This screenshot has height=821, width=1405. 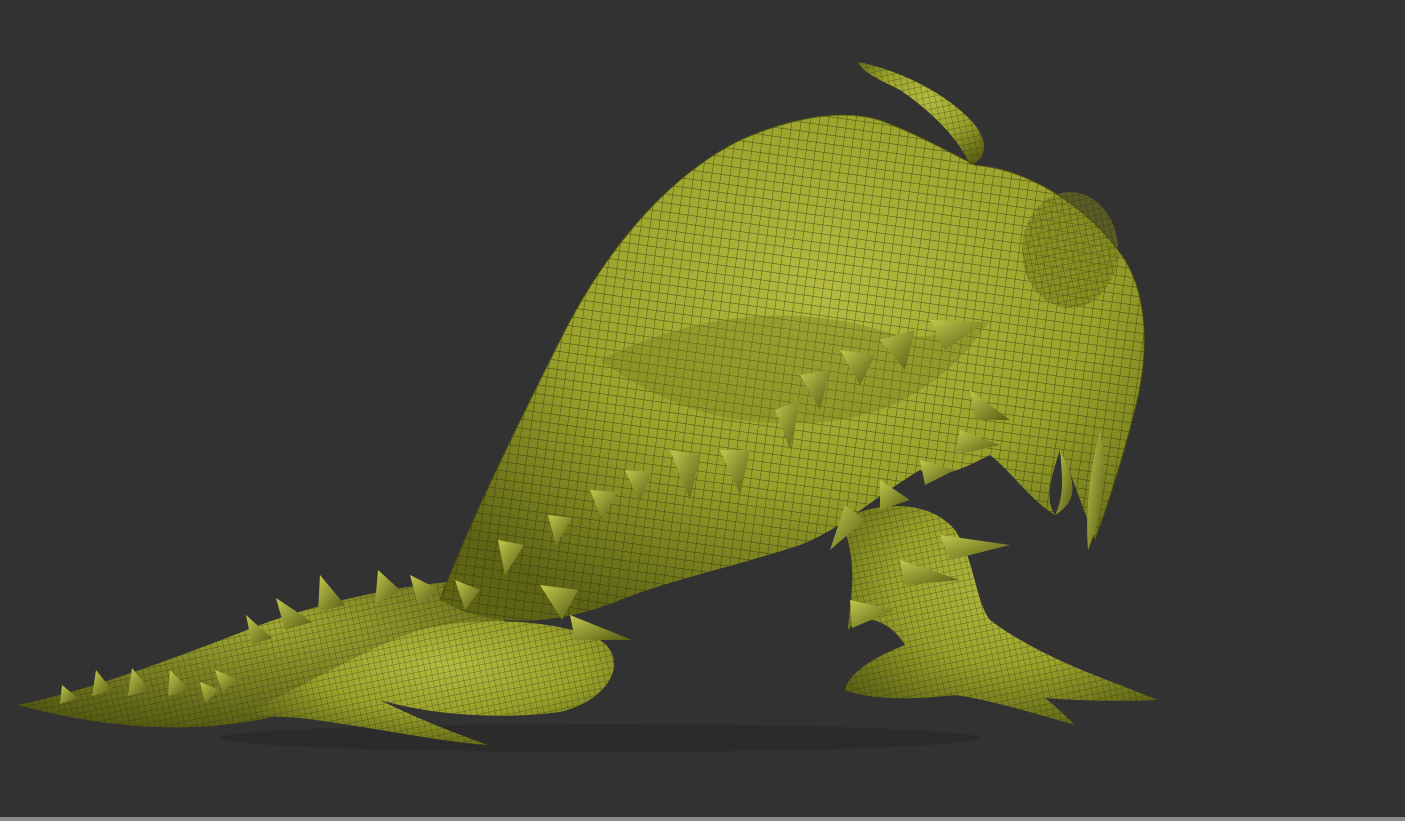 What do you see at coordinates (999, 615) in the screenshot?
I see `rear-leg` at bounding box center [999, 615].